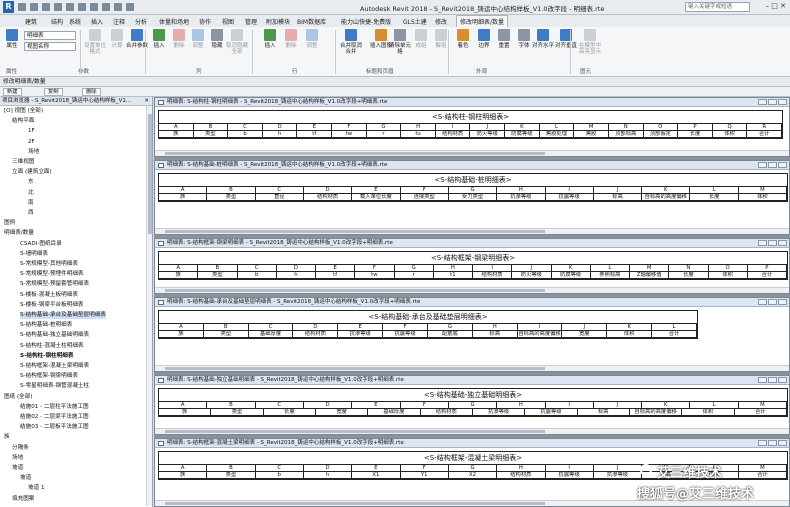 This screenshot has height=507, width=790. What do you see at coordinates (46, 356) in the screenshot?
I see `browser-tree-item: S-结构柱-钢柱明细表` at bounding box center [46, 356].